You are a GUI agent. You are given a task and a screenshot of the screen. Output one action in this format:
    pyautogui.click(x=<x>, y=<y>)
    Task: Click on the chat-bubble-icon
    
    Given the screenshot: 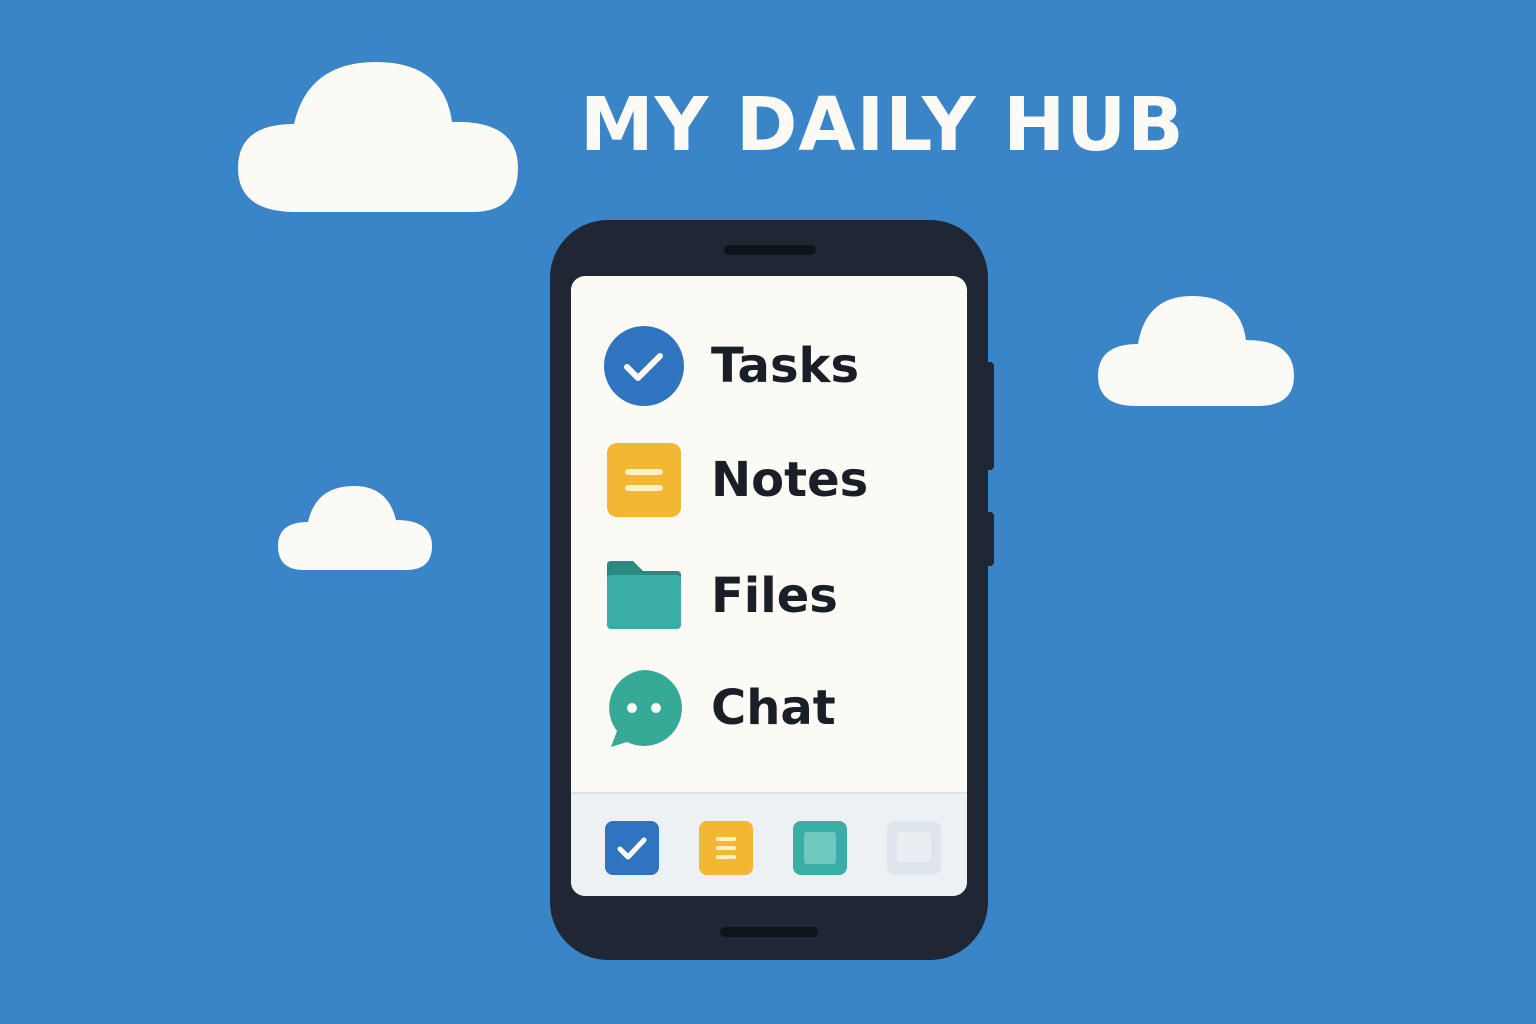 What is the action you would take?
    pyautogui.click(x=644, y=708)
    